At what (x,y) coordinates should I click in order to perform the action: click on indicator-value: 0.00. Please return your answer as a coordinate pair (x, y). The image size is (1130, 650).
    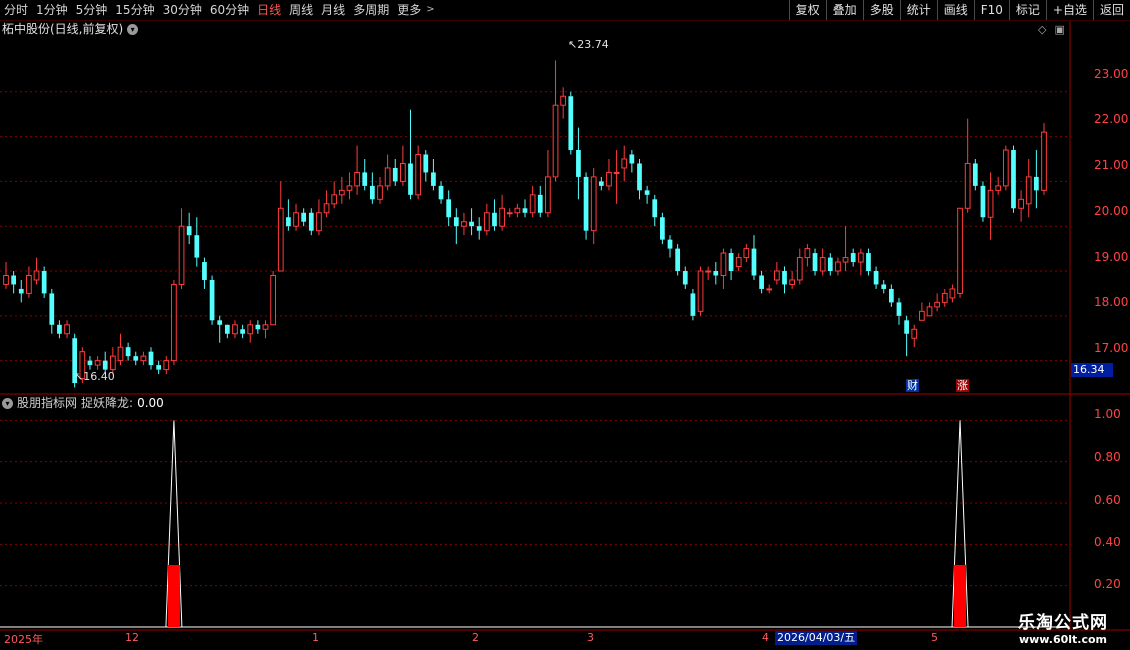
    Looking at the image, I should click on (150, 403).